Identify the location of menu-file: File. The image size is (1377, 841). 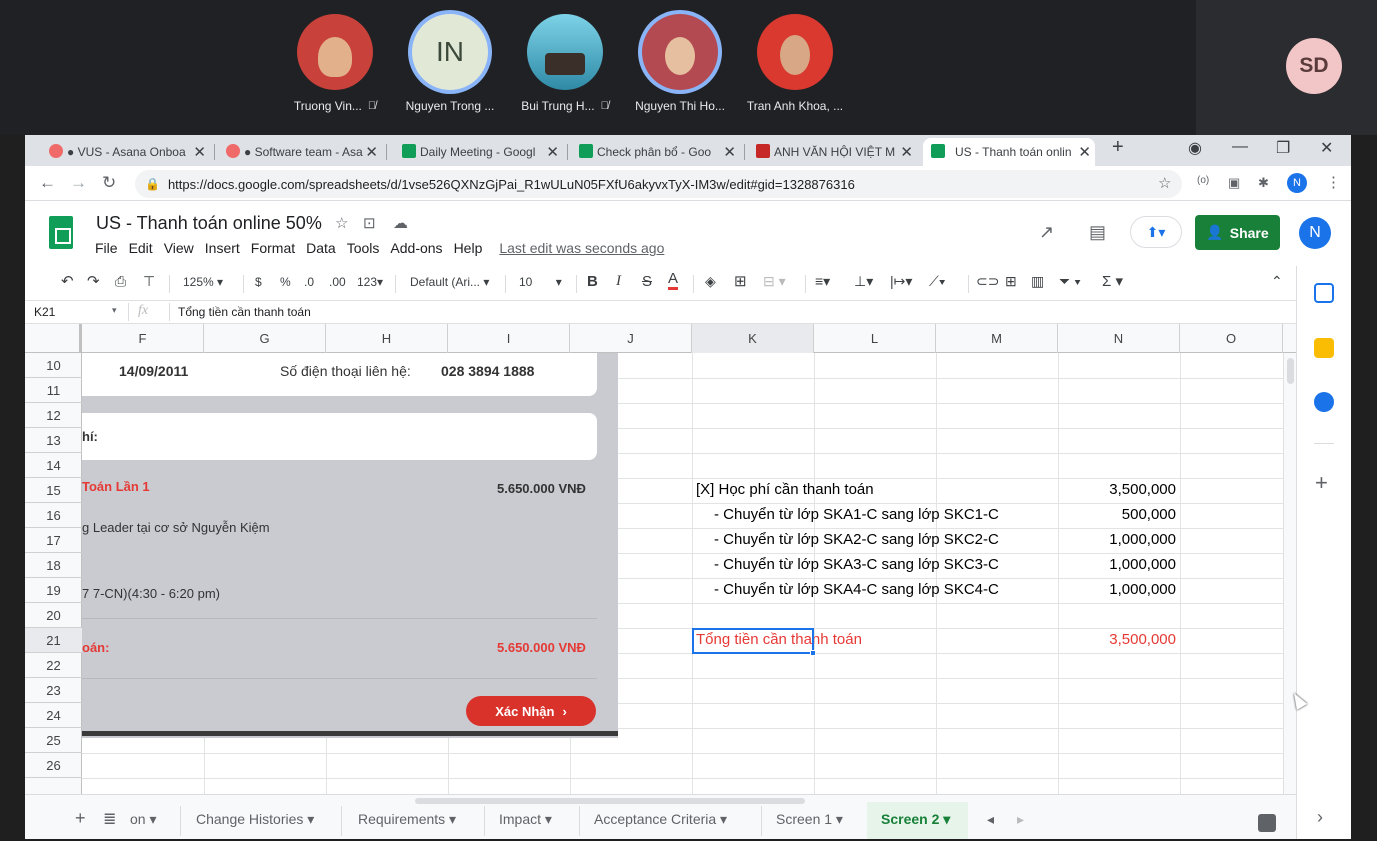
(106, 248).